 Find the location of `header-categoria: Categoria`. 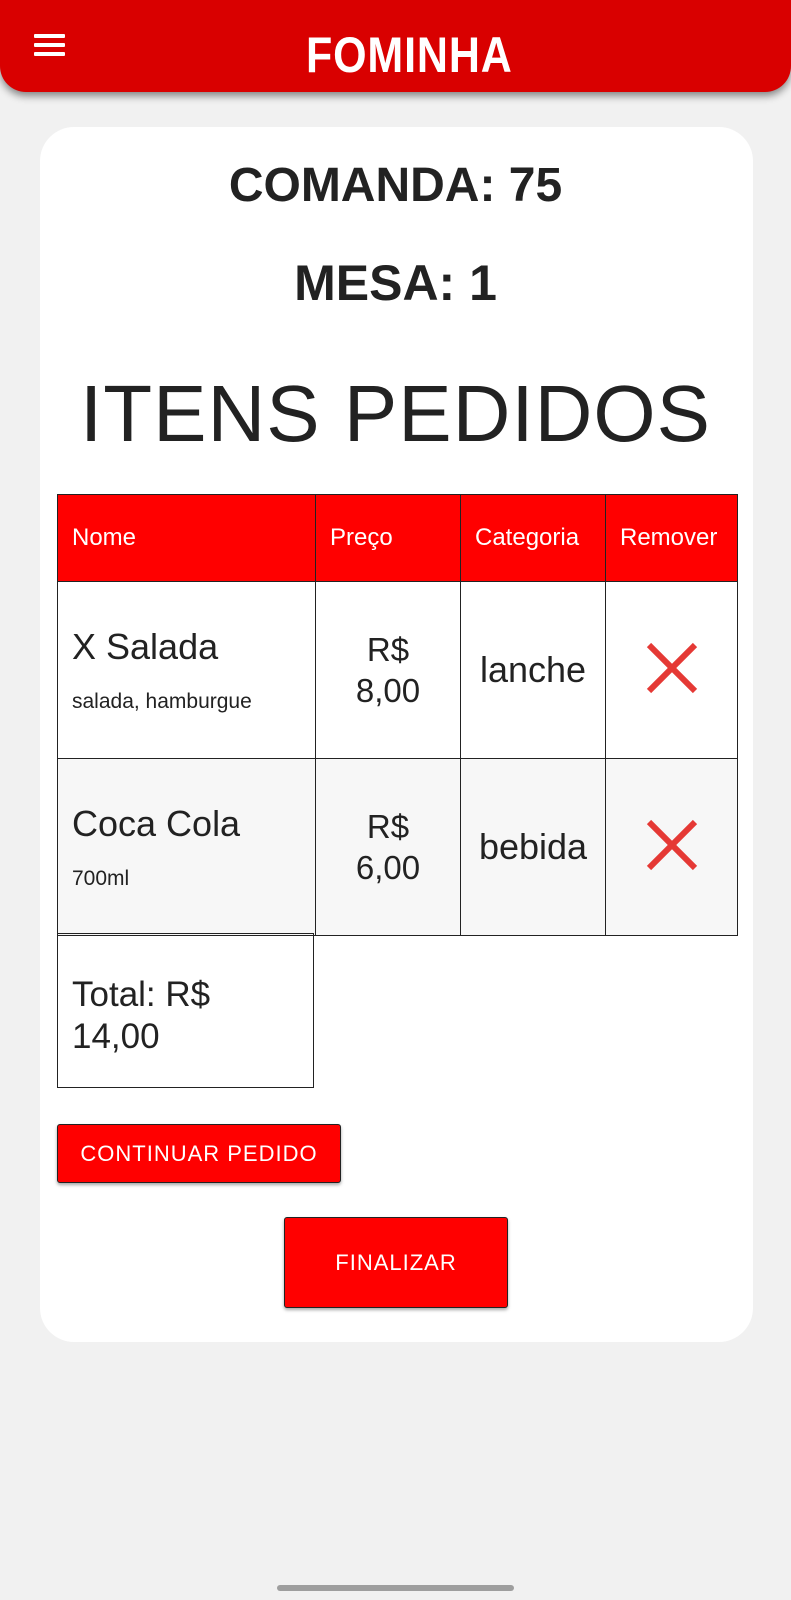

header-categoria: Categoria is located at coordinates (533, 538).